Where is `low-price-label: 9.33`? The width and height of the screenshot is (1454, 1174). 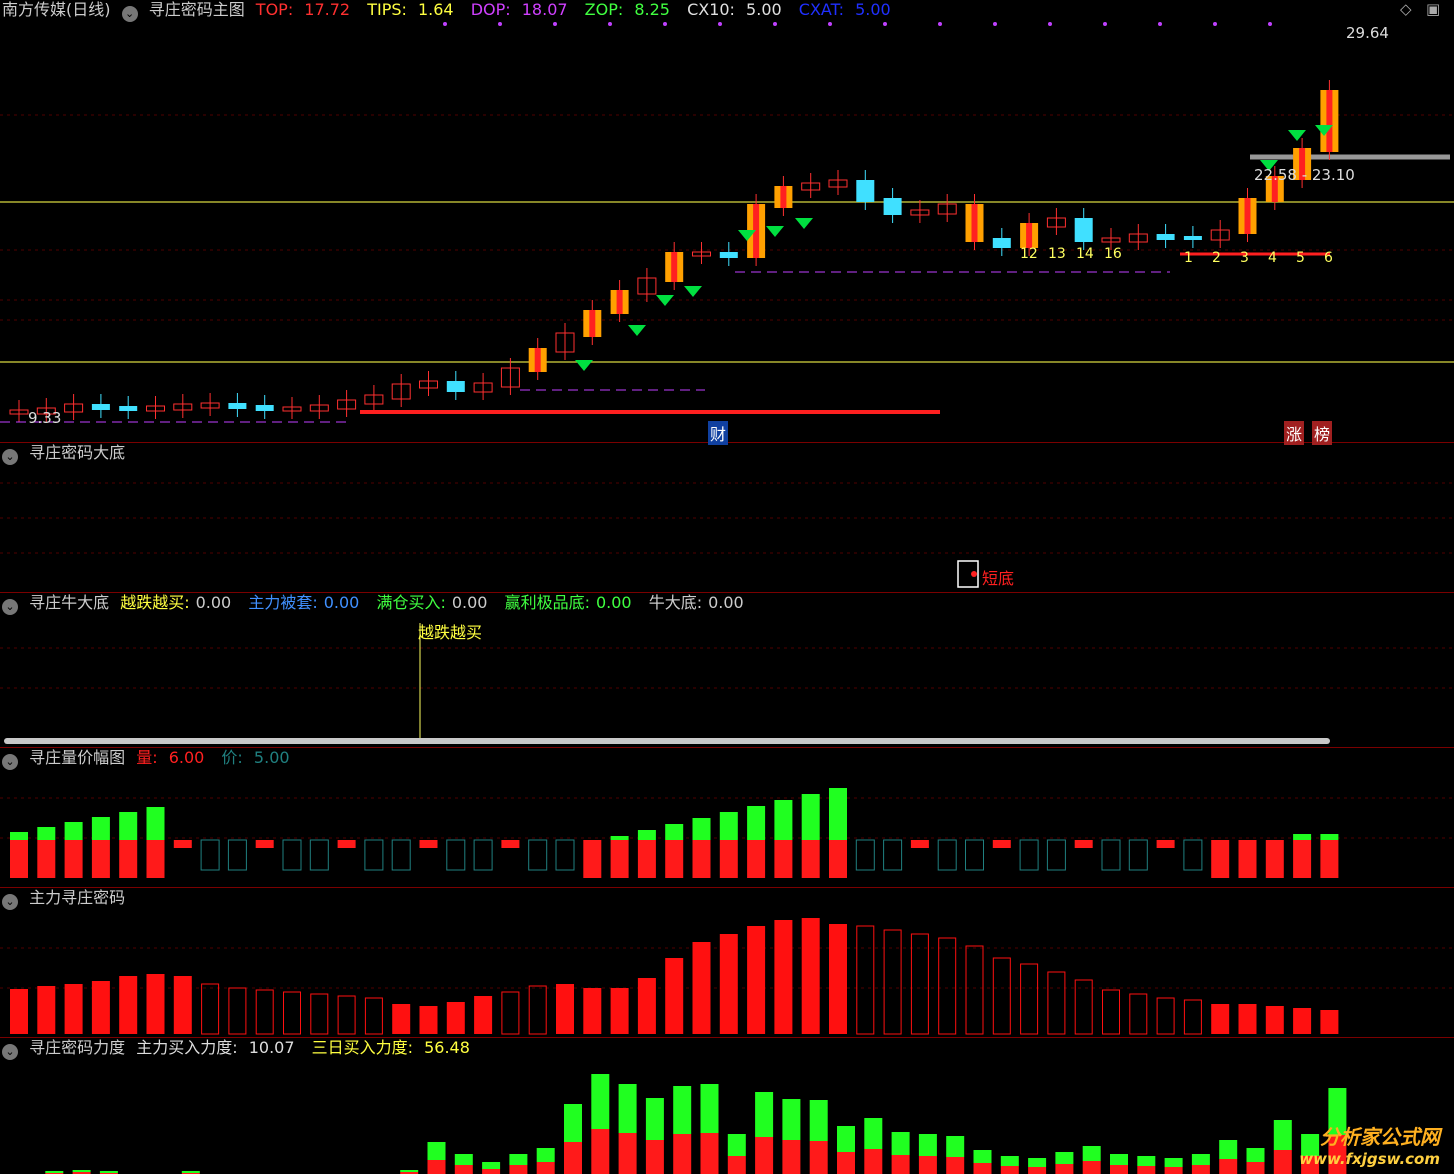
low-price-label: 9.33 is located at coordinates (45, 418).